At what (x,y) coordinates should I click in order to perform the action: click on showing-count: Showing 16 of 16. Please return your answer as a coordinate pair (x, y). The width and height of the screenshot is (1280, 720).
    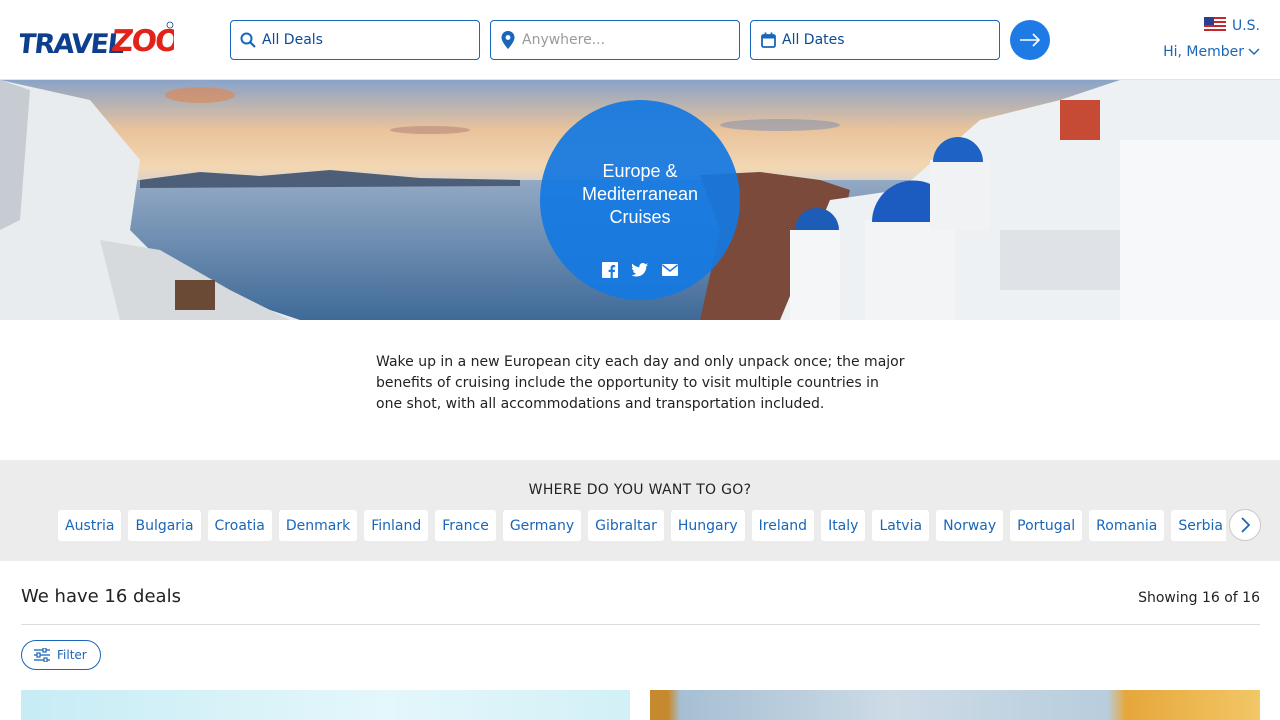
    Looking at the image, I should click on (1199, 598).